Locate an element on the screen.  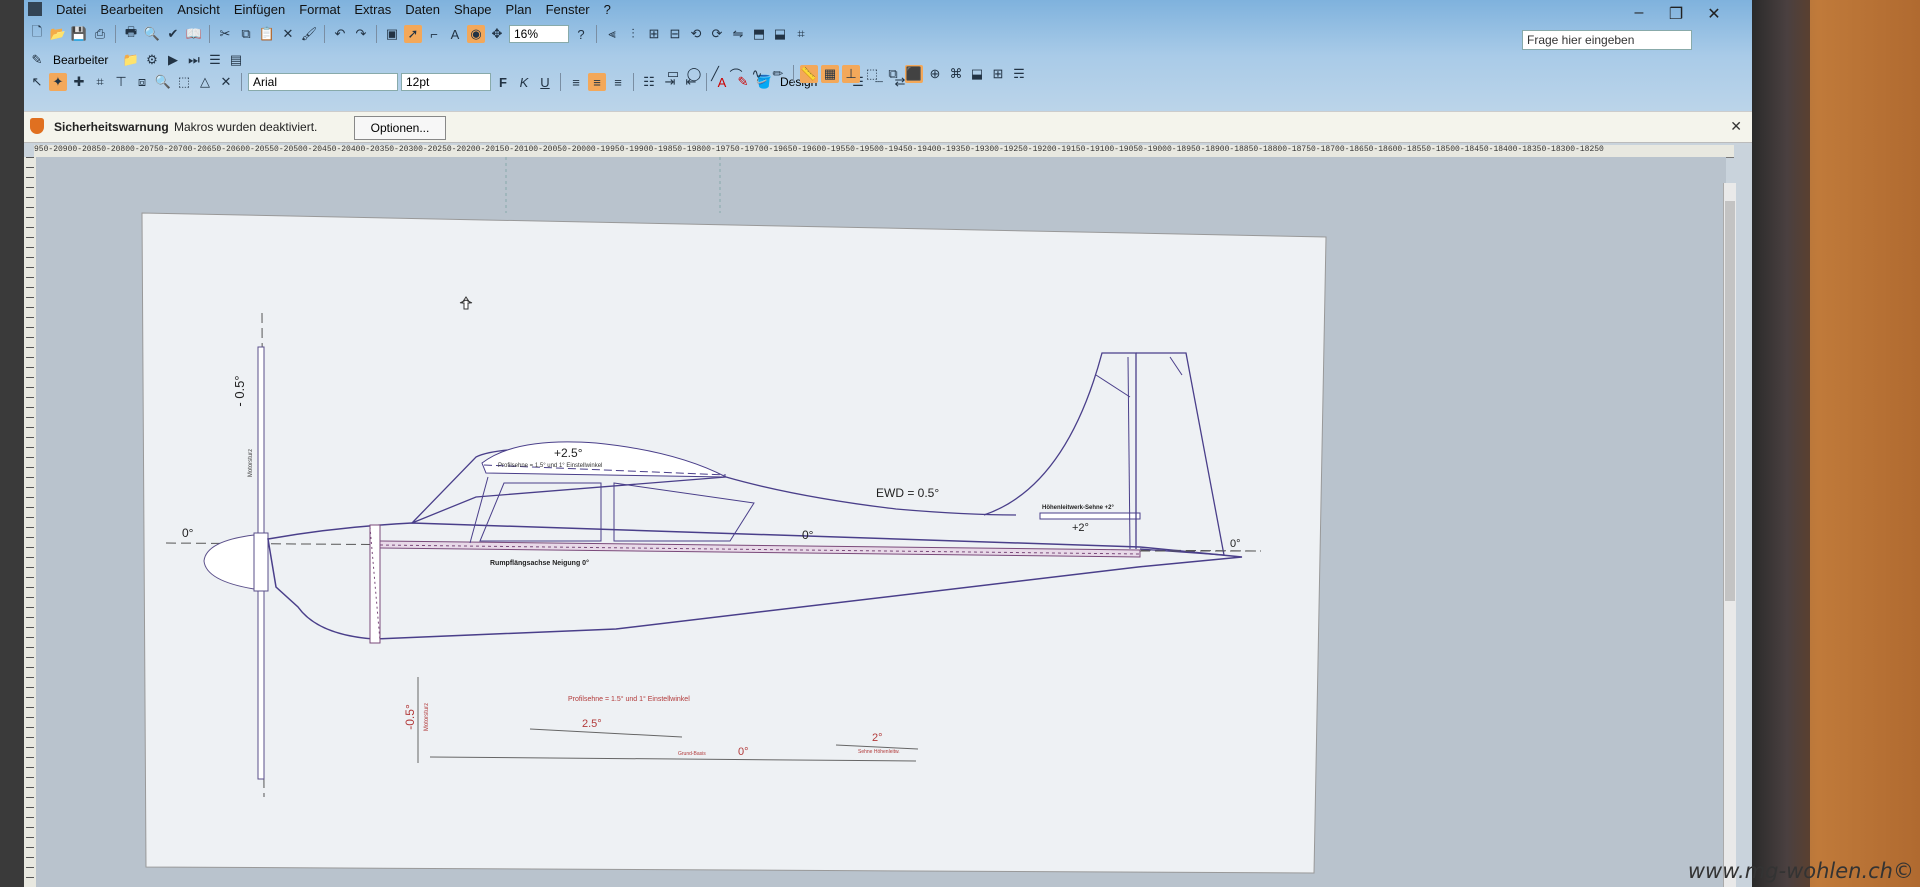
properties-icon: ☰ is located at coordinates (215, 60).